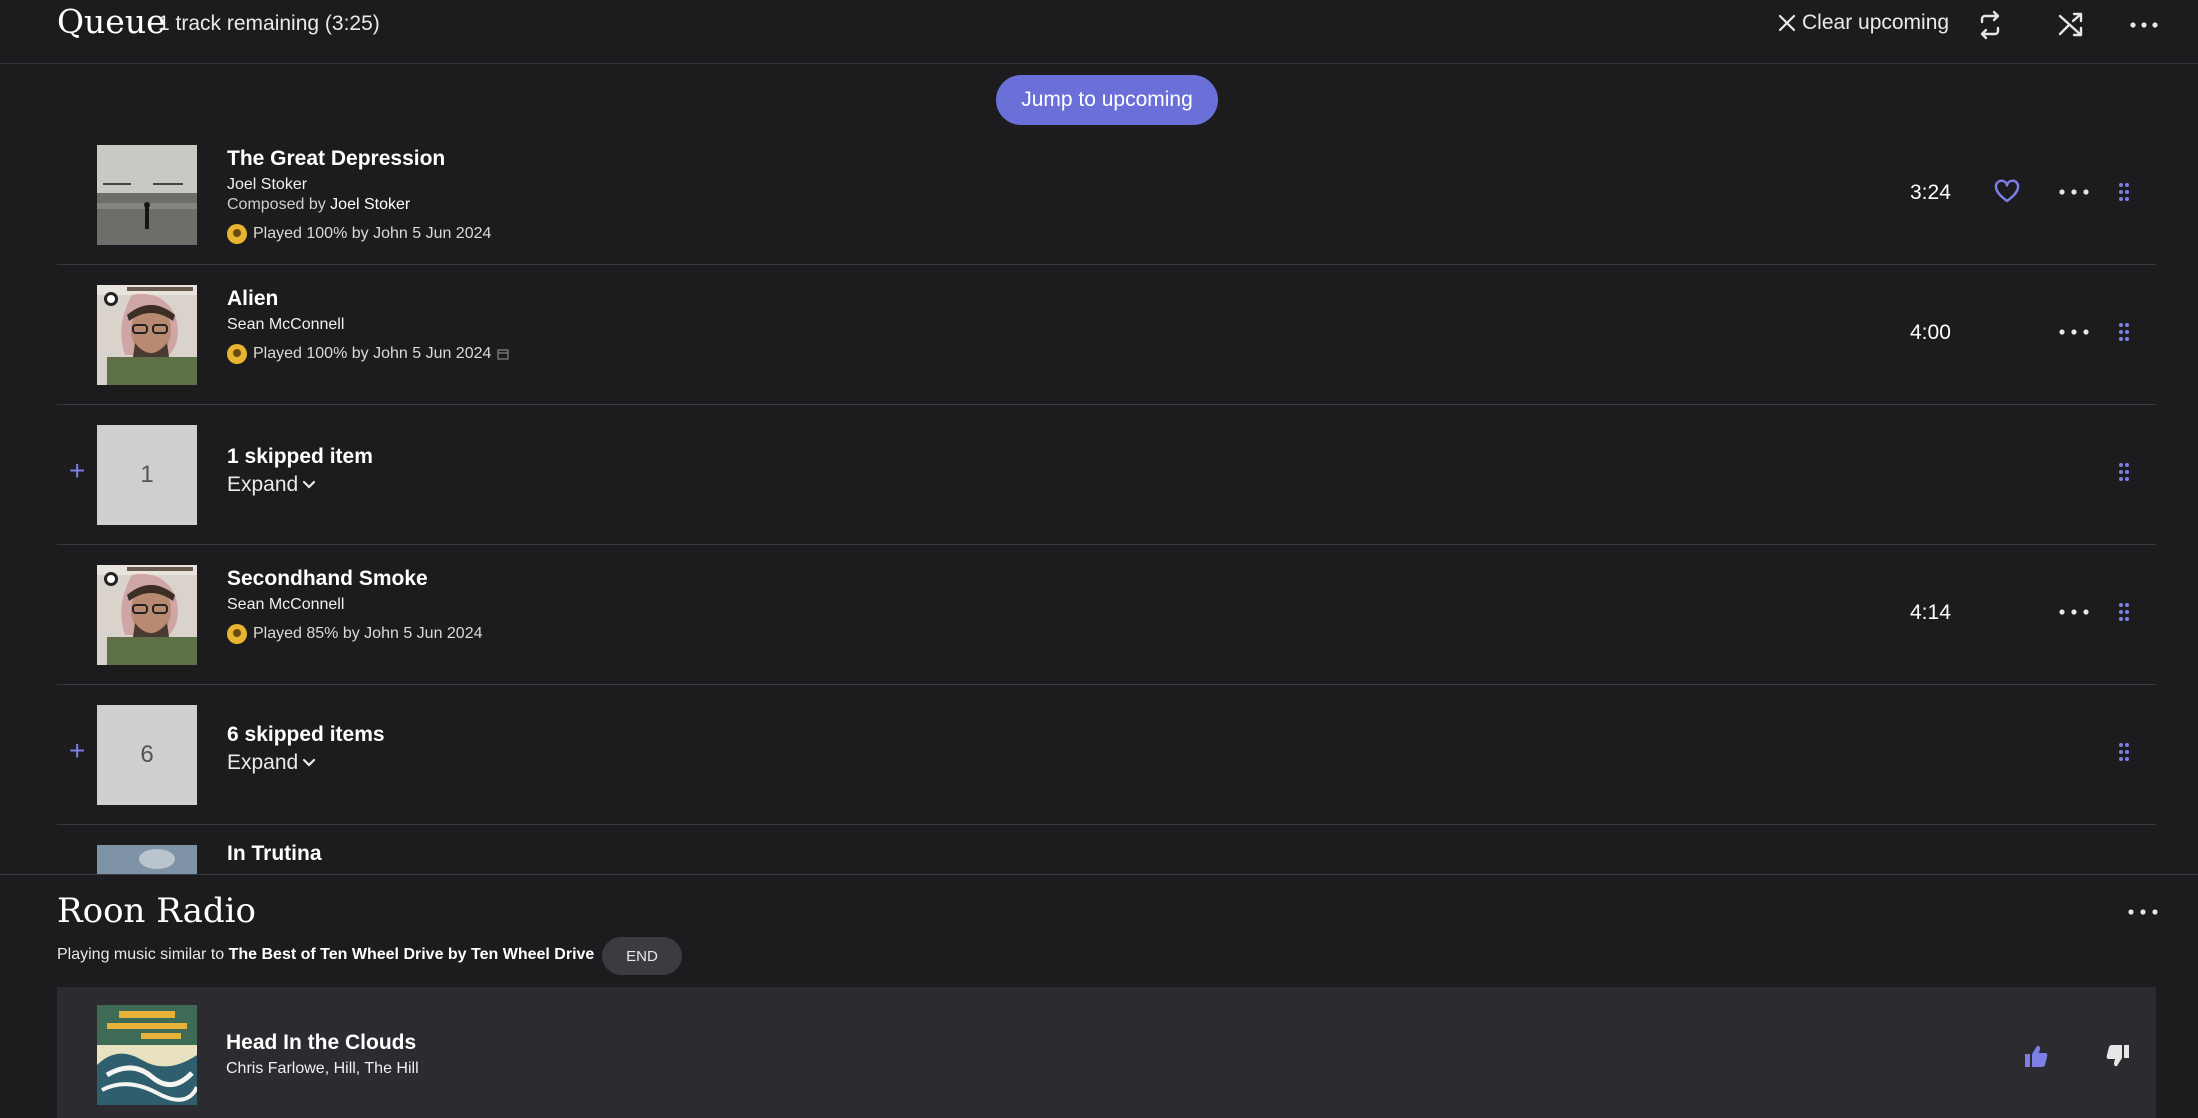  Describe the element at coordinates (2007, 191) in the screenshot. I see `heart-icon` at that location.